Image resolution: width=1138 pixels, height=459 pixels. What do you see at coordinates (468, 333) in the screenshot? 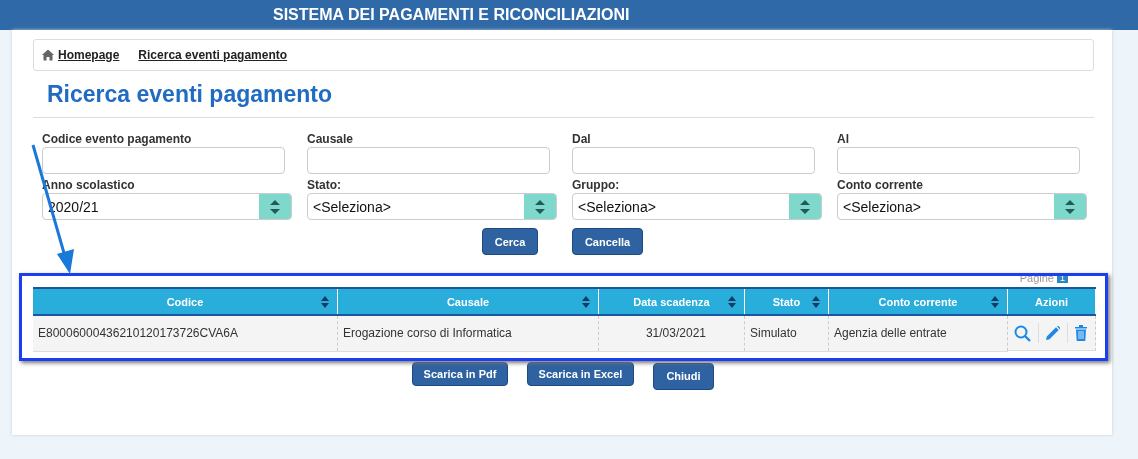
I see `table-cell: Erogazione corso di Informatica` at bounding box center [468, 333].